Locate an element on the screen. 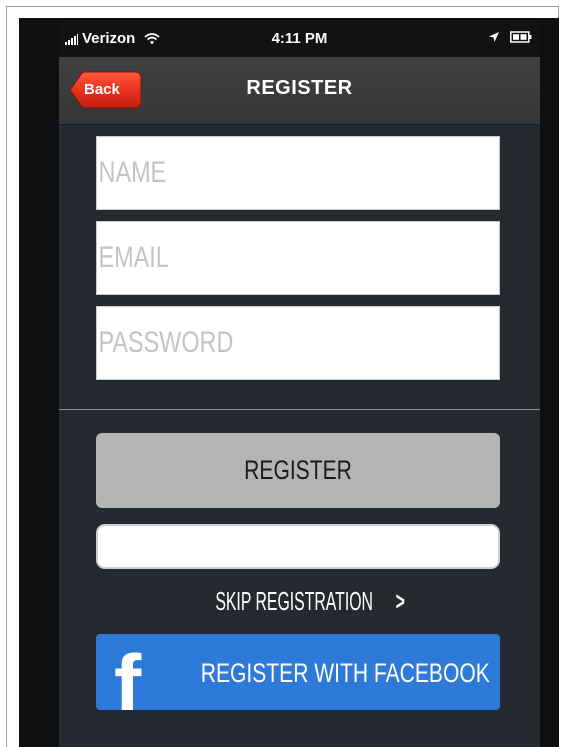 Image resolution: width=567 pixels, height=747 pixels. name-field is located at coordinates (298, 173).